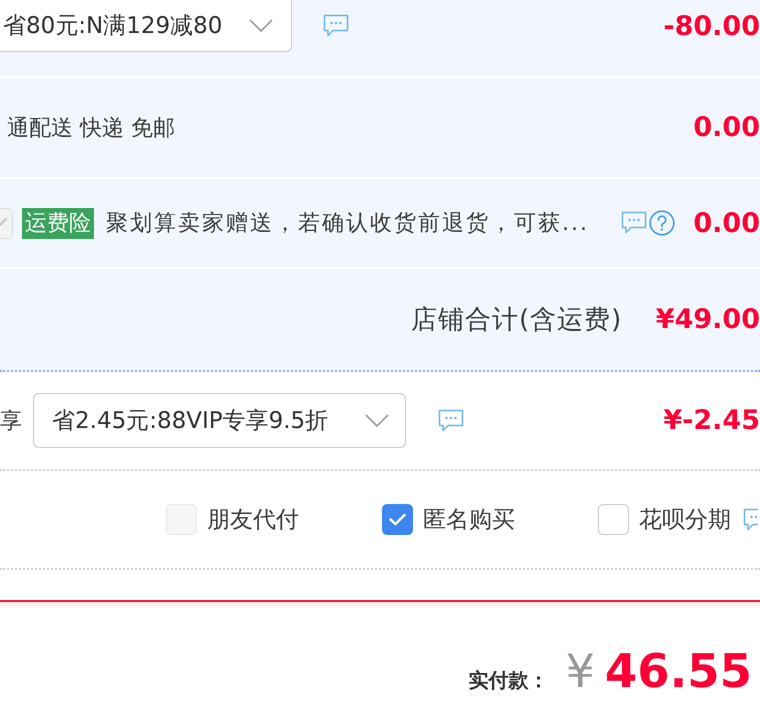 This screenshot has height=708, width=760. I want to click on shipping-amount: 0.00, so click(726, 127).